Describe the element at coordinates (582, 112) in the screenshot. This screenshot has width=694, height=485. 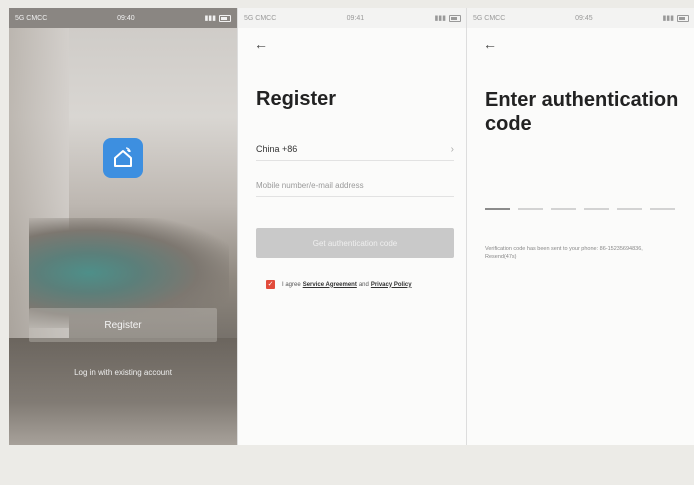
I see `page-title: Enter authentication code` at that location.